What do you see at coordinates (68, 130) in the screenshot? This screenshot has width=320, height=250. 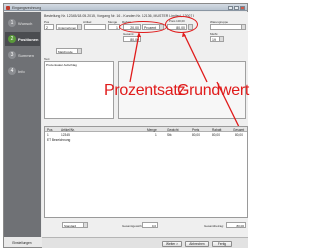 I see `column-header: Artikel/Nr.` at bounding box center [68, 130].